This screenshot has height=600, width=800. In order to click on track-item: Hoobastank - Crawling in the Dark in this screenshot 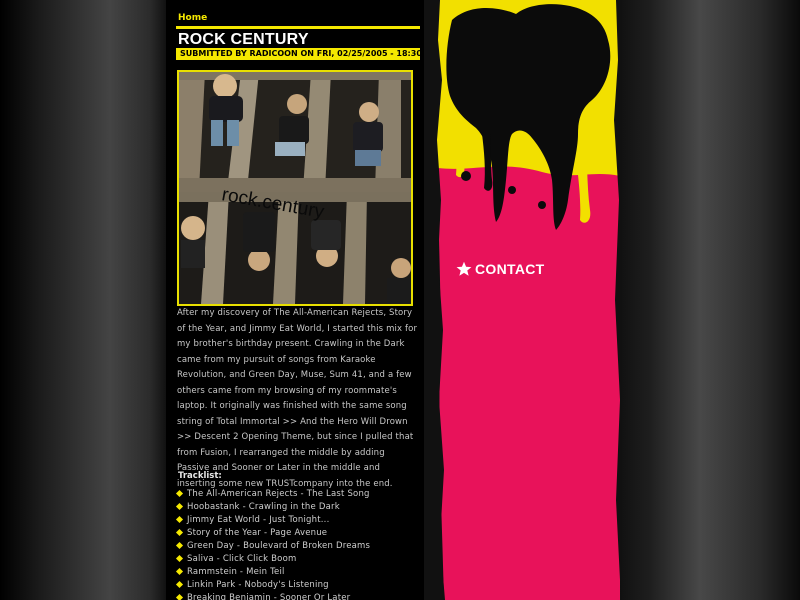, I will do `click(272, 507)`.